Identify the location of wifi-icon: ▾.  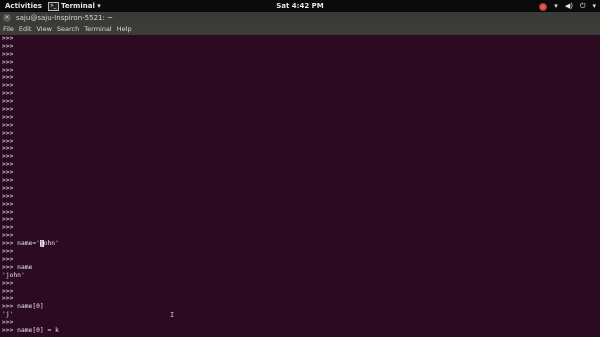
(556, 6).